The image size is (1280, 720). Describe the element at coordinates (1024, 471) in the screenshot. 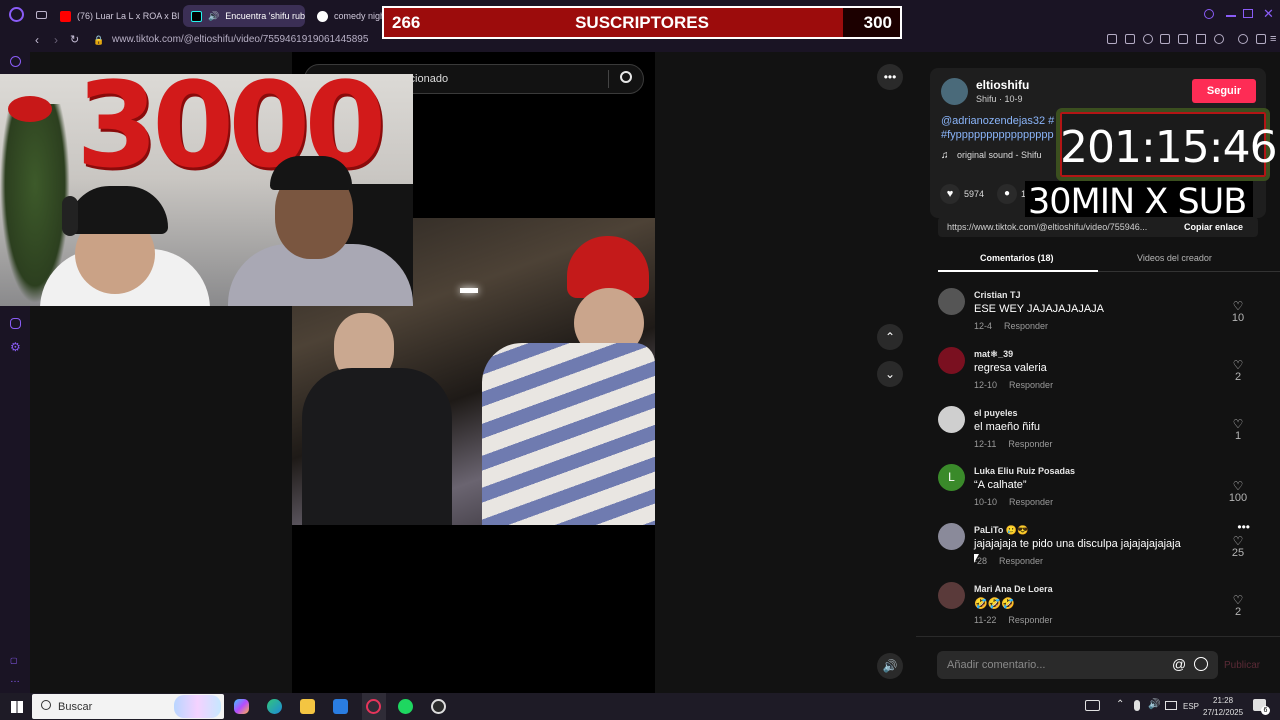

I see `comment-author: Luka Eliu Ruiz Posadas` at that location.